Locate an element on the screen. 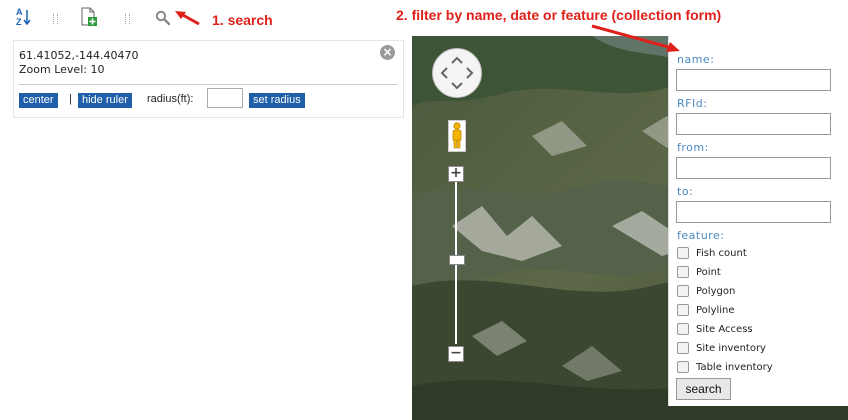 Image resolution: width=848 pixels, height=420 pixels. to-label: to: is located at coordinates (685, 191).